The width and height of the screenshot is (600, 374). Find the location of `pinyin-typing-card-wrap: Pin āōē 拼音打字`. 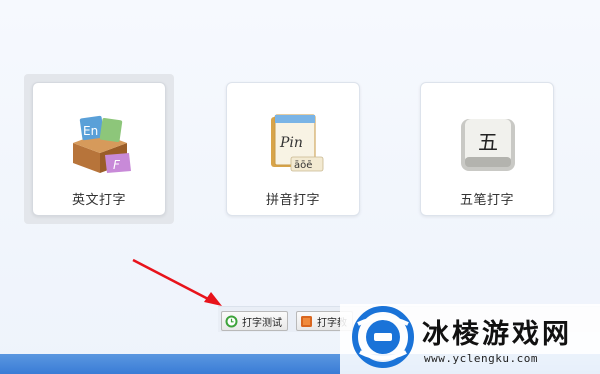

pinyin-typing-card-wrap: Pin āōē 拼音打字 is located at coordinates (293, 149).